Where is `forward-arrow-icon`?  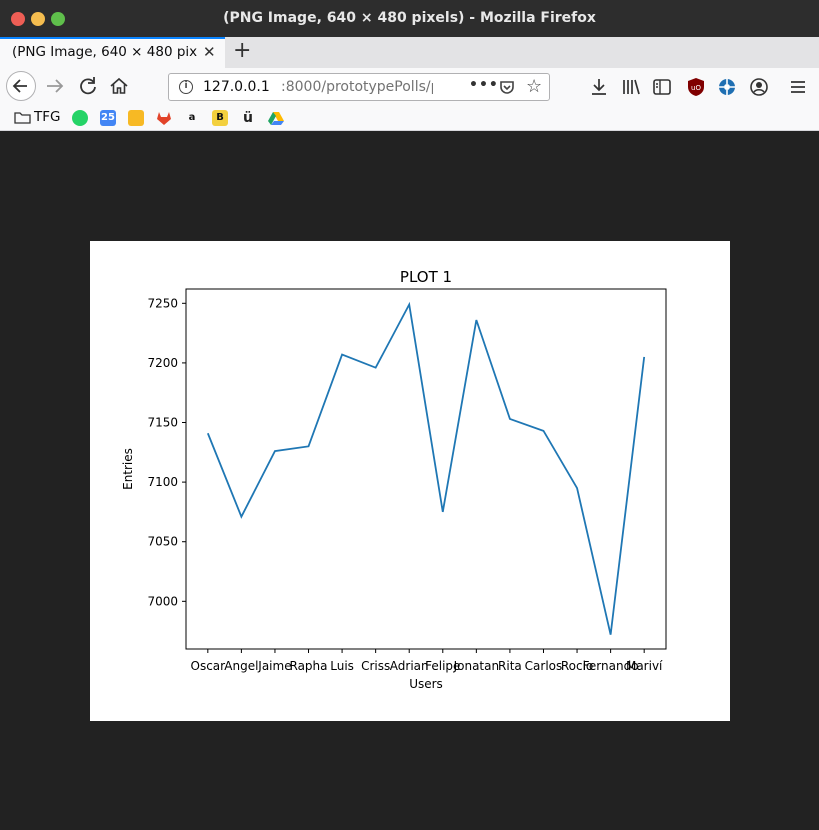 forward-arrow-icon is located at coordinates (55, 86).